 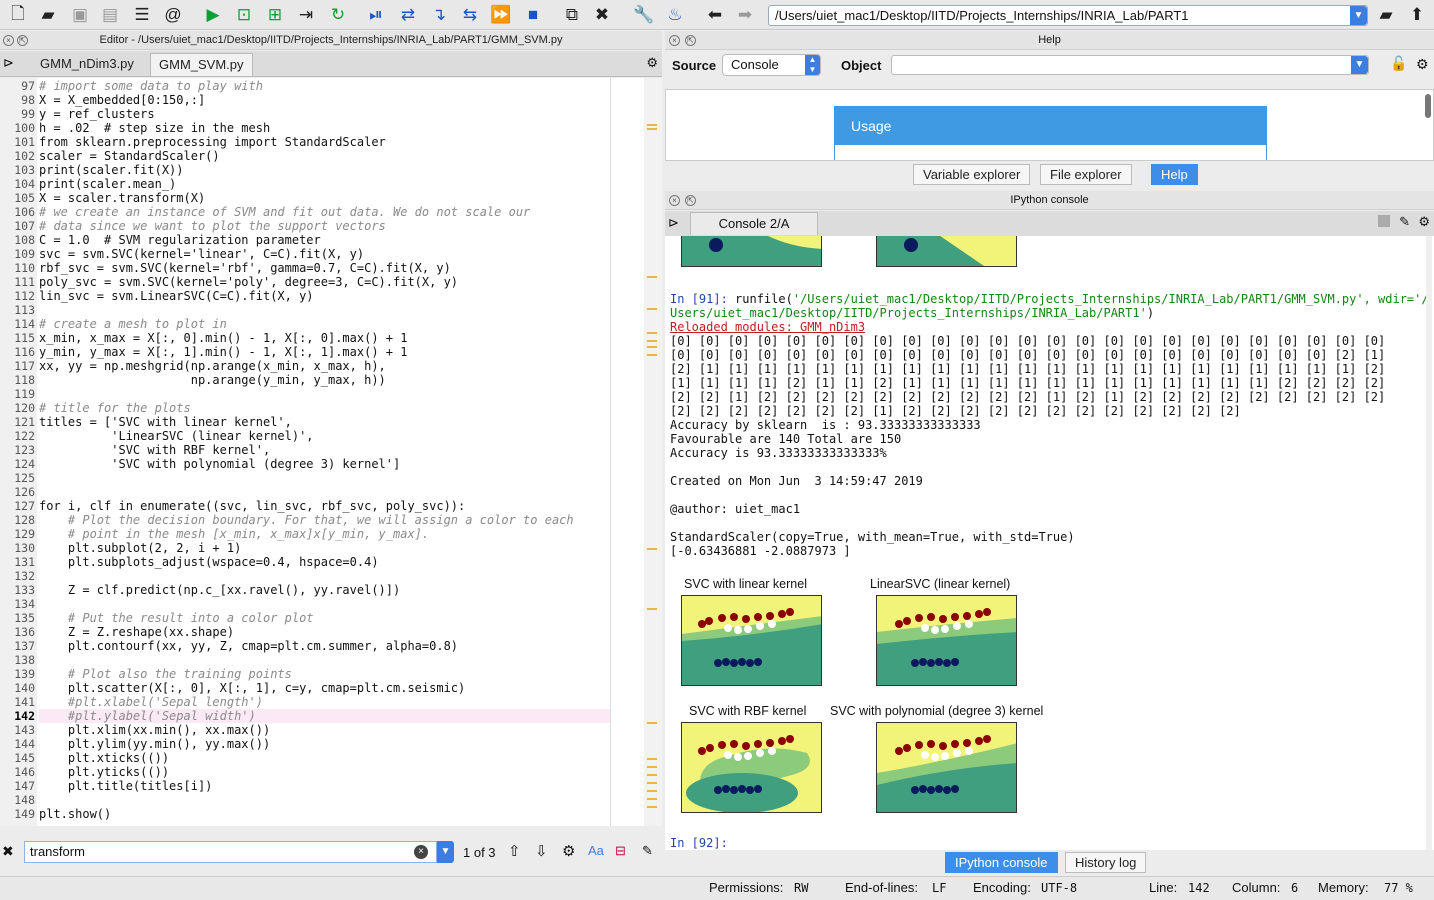 I want to click on line-number: 112, so click(x=24, y=296).